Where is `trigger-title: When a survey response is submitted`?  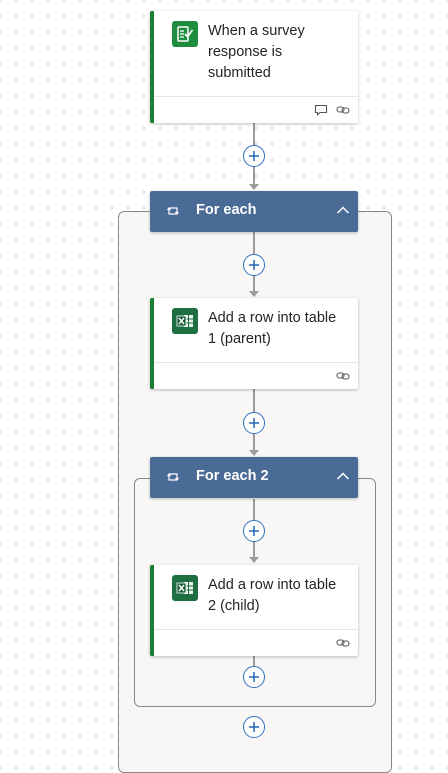
trigger-title: When a survey response is submitted is located at coordinates (256, 52).